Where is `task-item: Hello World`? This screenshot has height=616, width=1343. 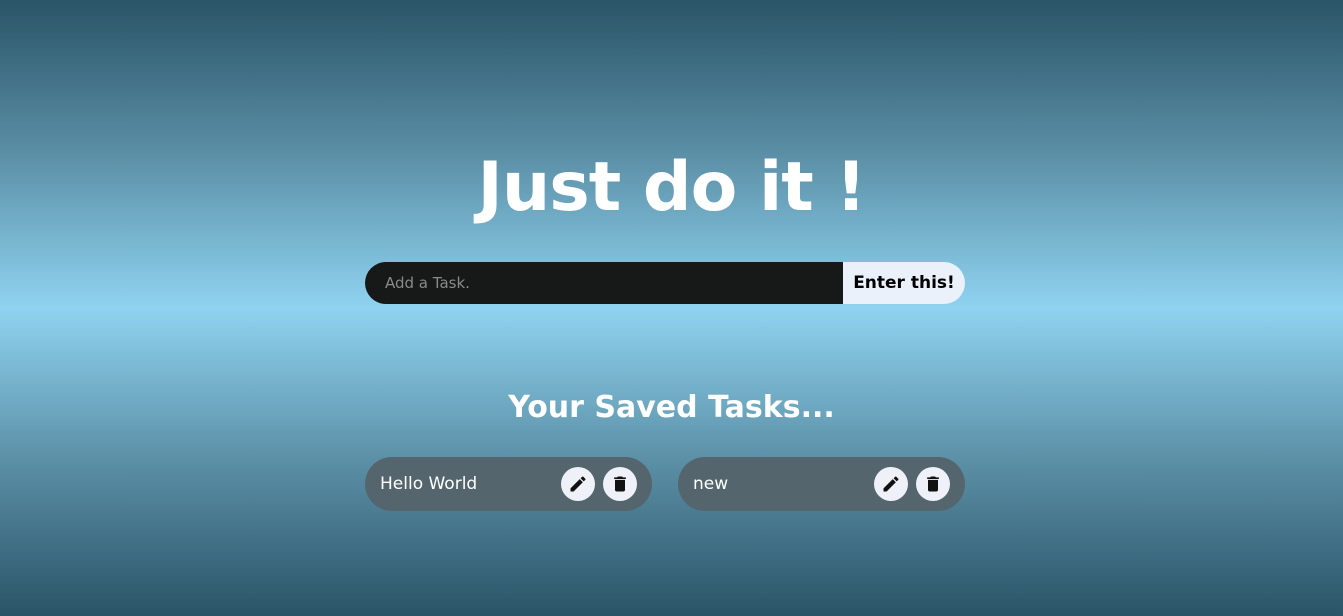
task-item: Hello World is located at coordinates (508, 484).